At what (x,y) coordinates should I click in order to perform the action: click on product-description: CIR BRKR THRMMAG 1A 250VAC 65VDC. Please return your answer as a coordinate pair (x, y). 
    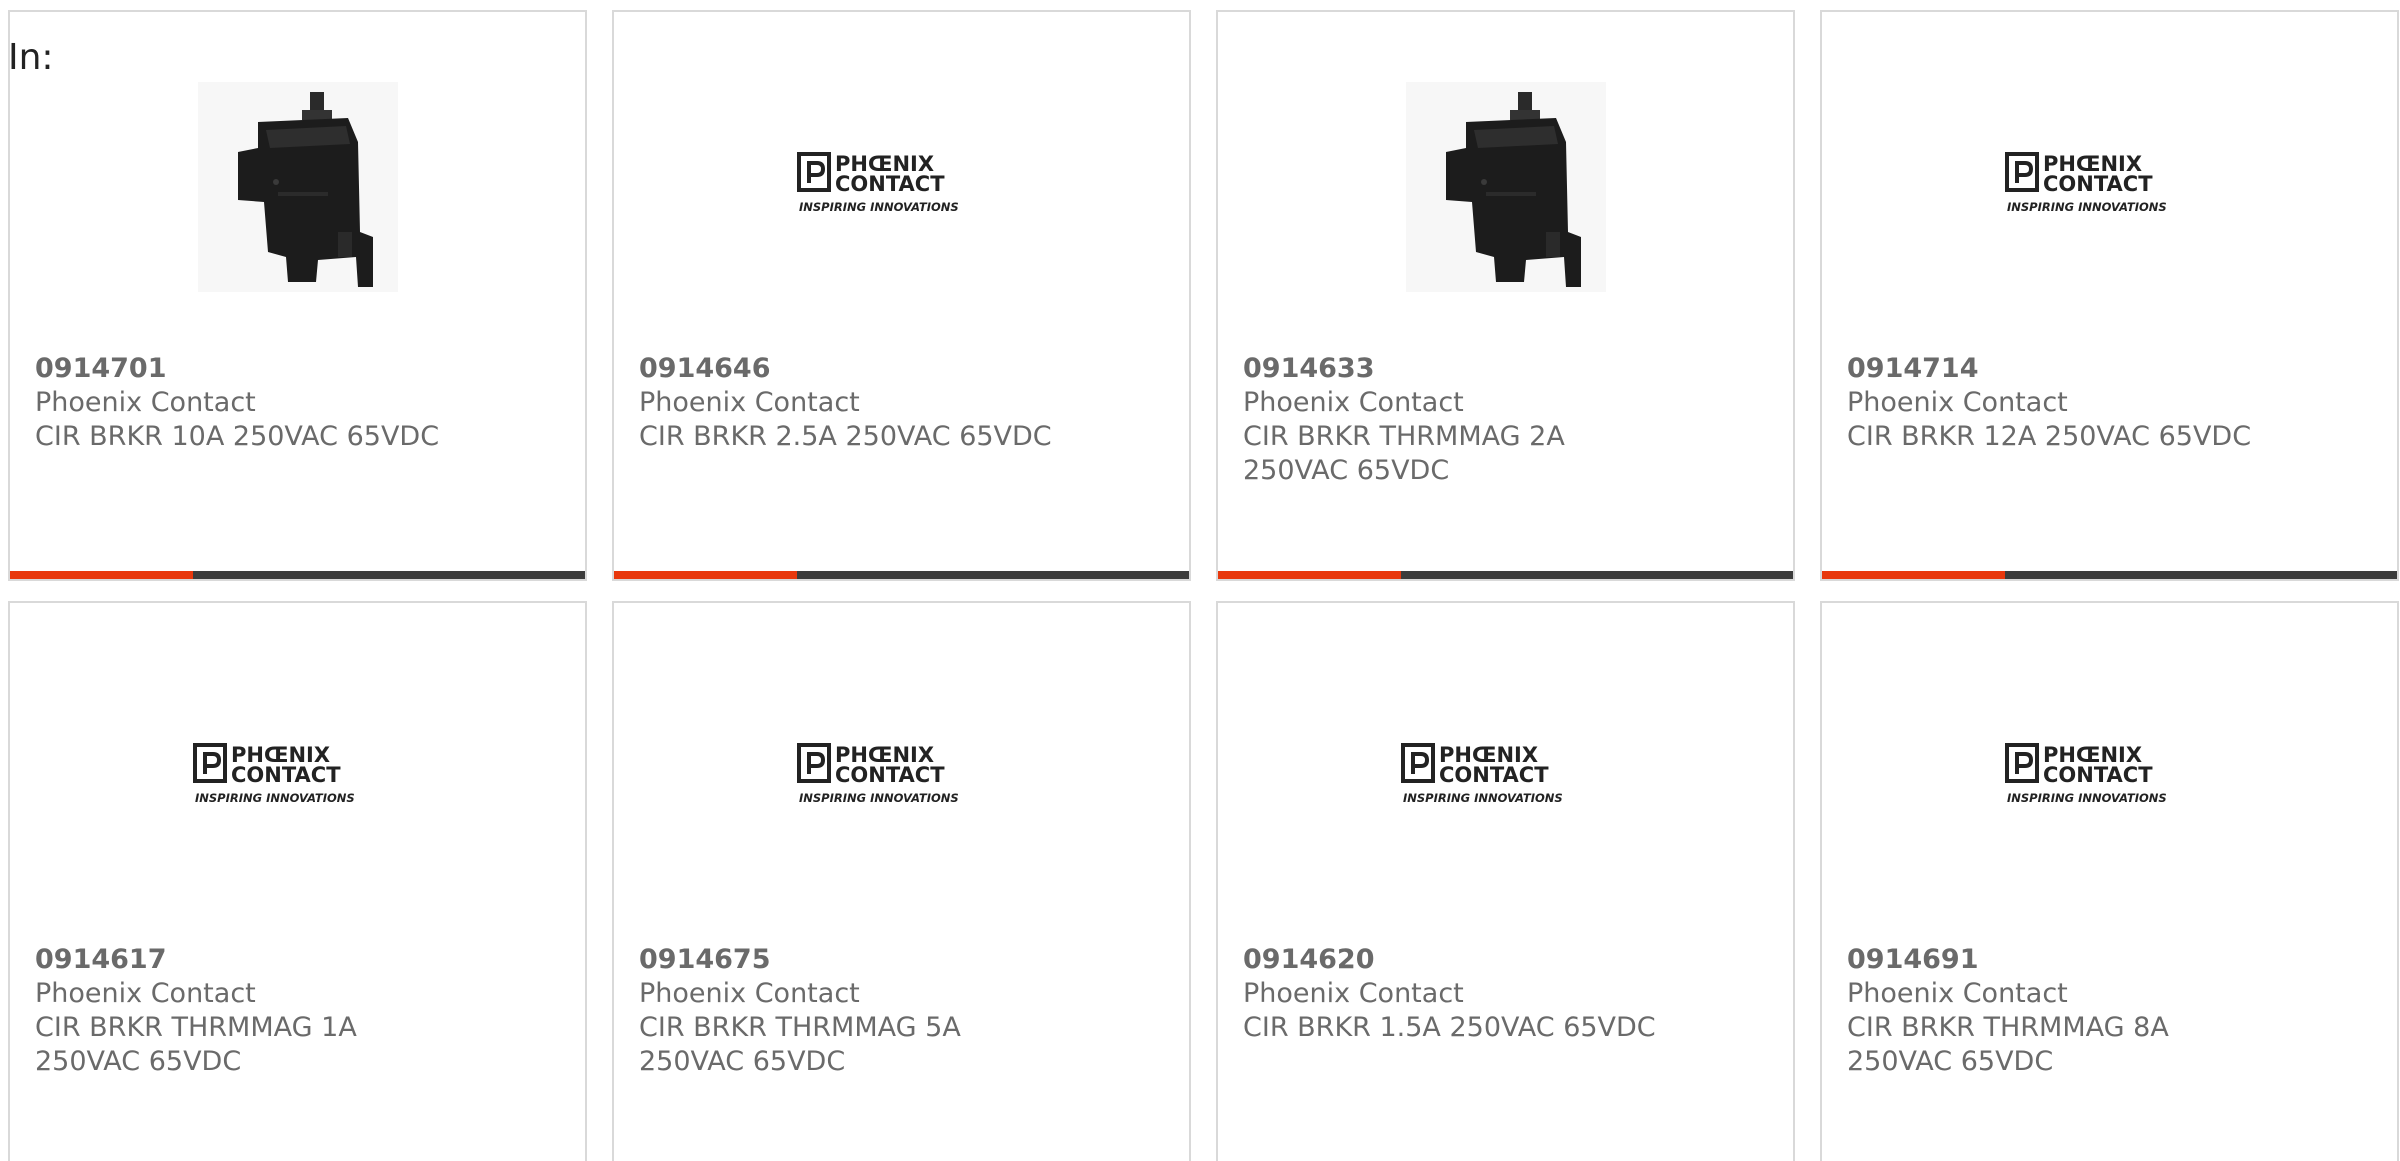
    Looking at the image, I should click on (196, 1044).